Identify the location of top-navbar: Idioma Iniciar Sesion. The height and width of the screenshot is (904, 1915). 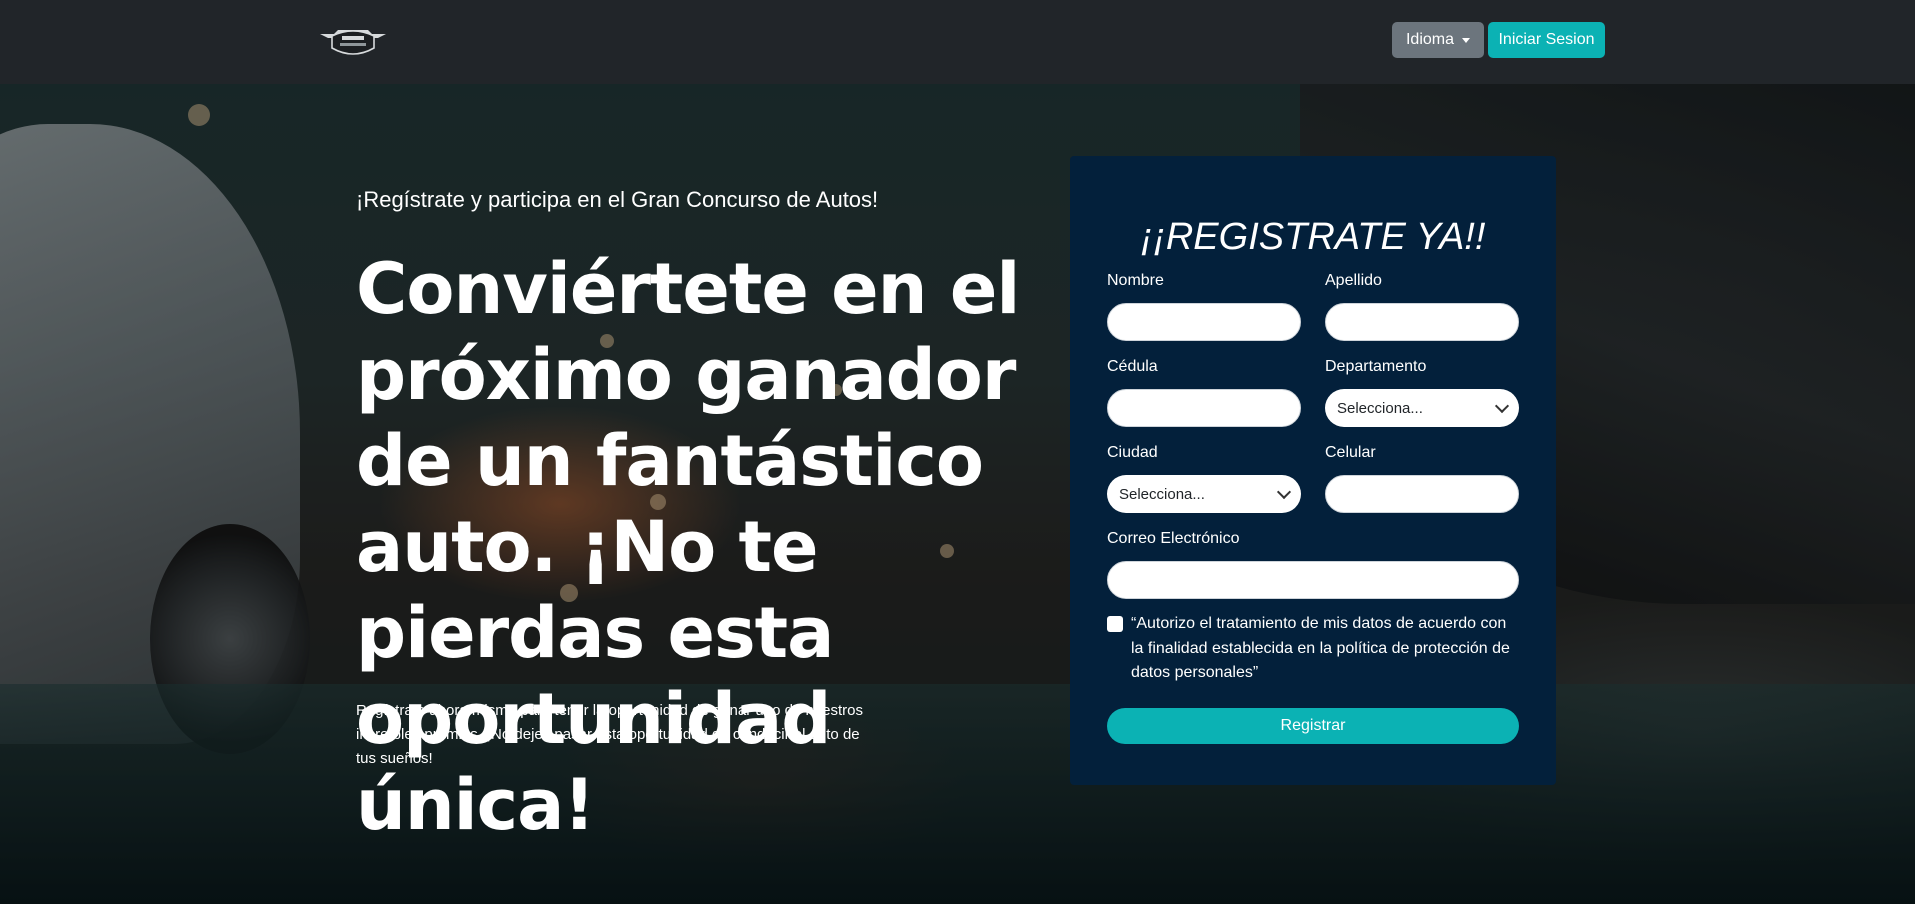
(957, 42).